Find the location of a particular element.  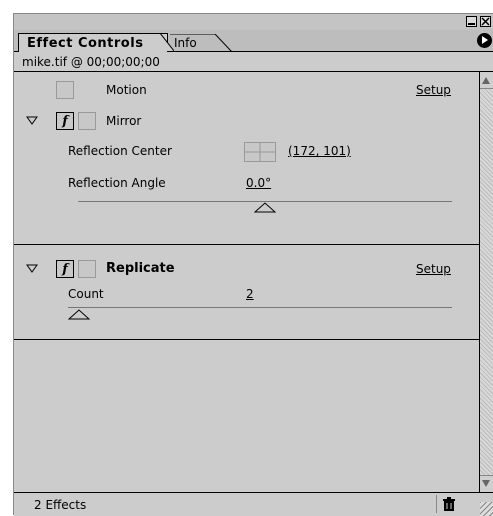

scroll-up-arrow-icon is located at coordinates (486, 80).